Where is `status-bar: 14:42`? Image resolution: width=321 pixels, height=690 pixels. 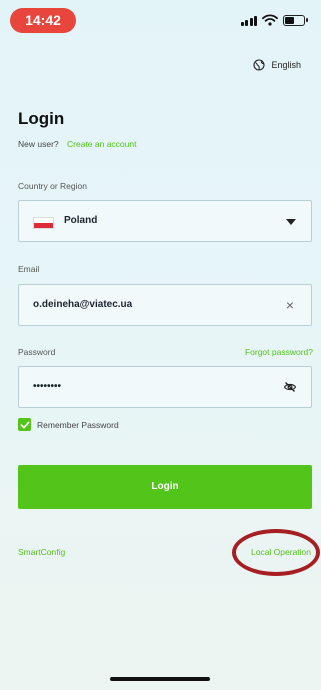 status-bar: 14:42 is located at coordinates (160, 20).